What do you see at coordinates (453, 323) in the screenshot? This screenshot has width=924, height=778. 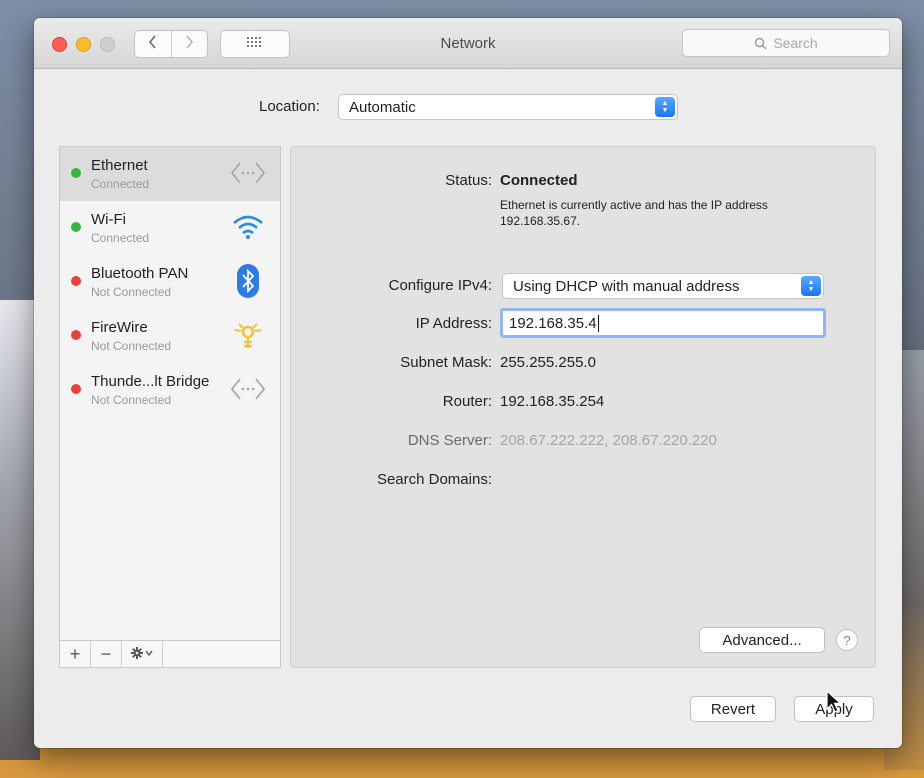 I see `ip-address-label: IP Address:` at bounding box center [453, 323].